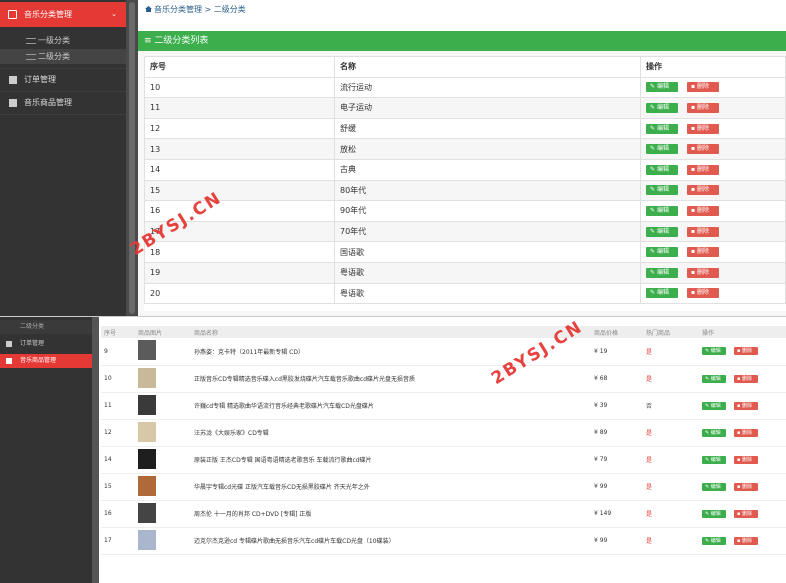  Describe the element at coordinates (391, 487) in the screenshot. I see `cell-name: 华晨宇专辑cd光碟 正版汽车载音乐CD无损黑胶碟片 齐天光年之外` at that location.